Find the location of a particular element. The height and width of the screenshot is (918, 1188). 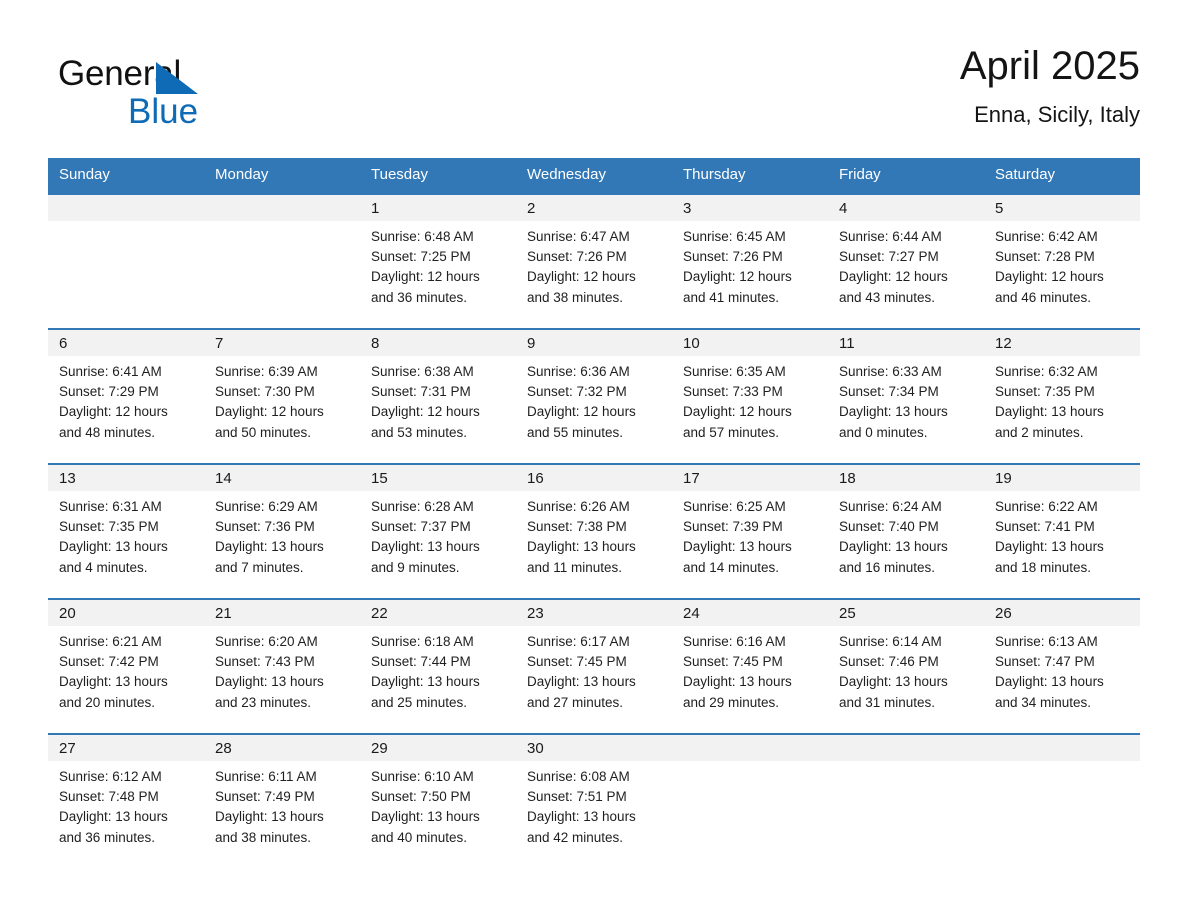

weekday-header-saturday: Saturday is located at coordinates (1062, 176).